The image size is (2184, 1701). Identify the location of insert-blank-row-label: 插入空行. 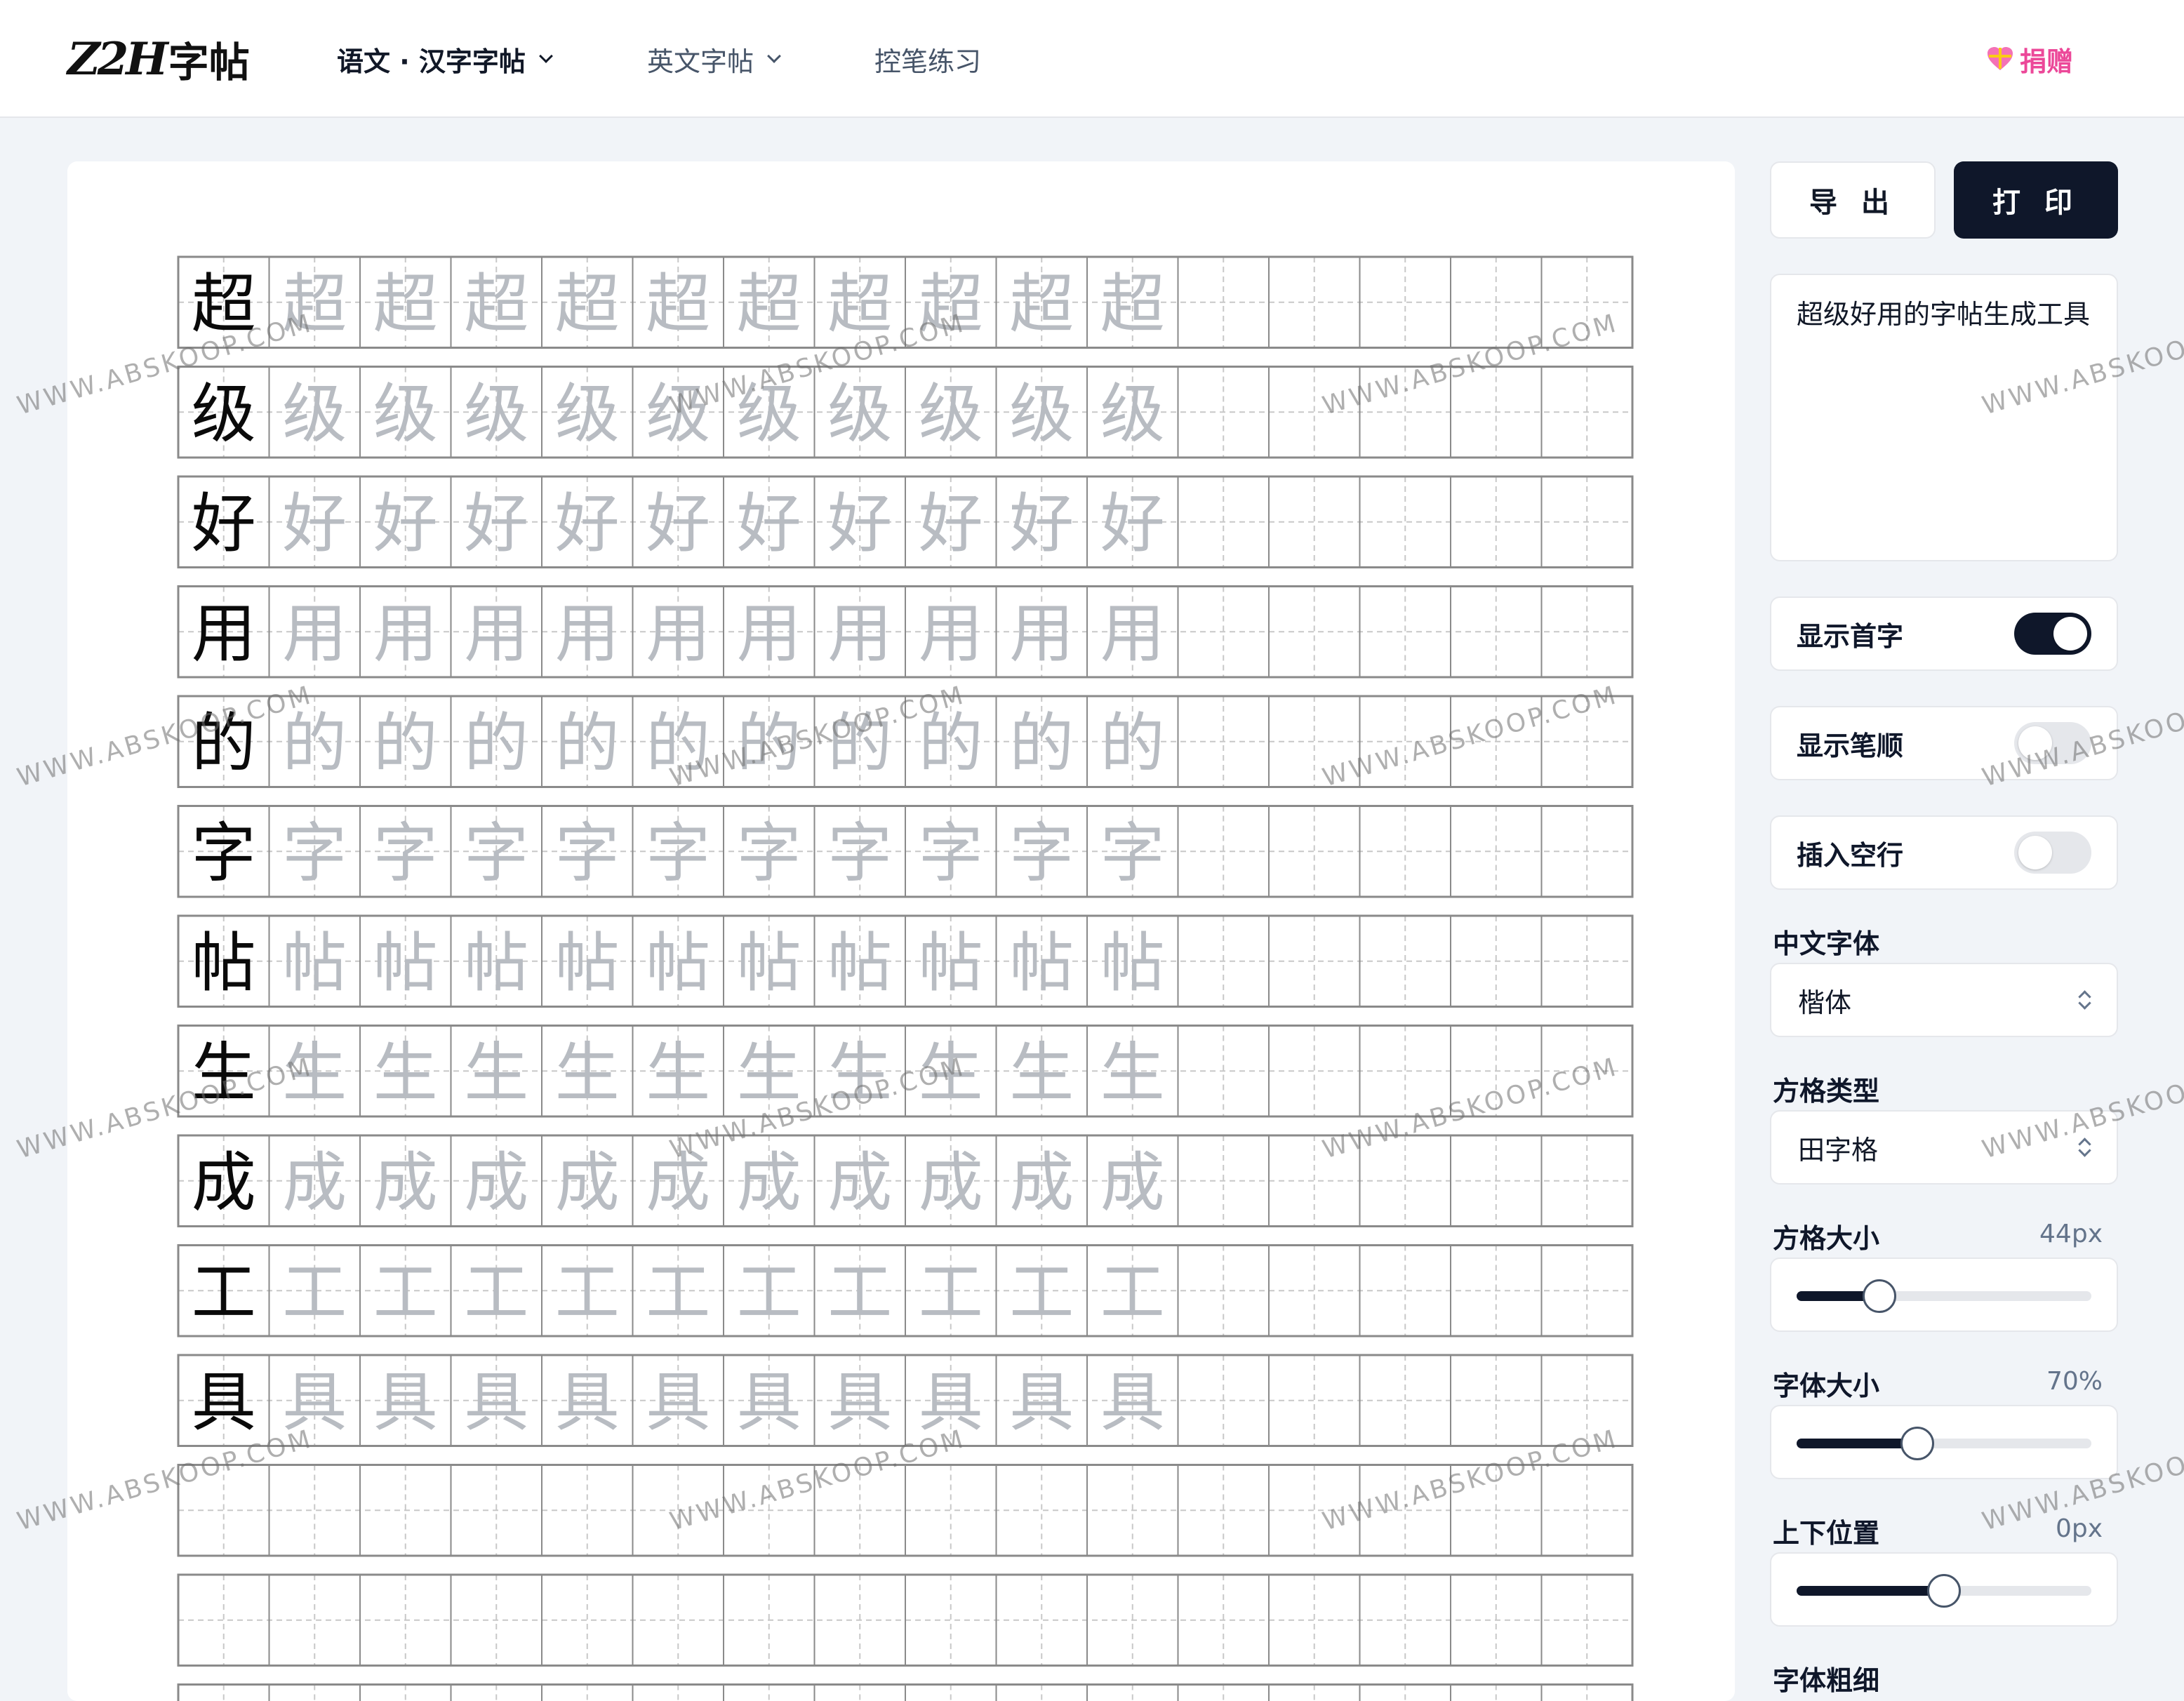
(1851, 855).